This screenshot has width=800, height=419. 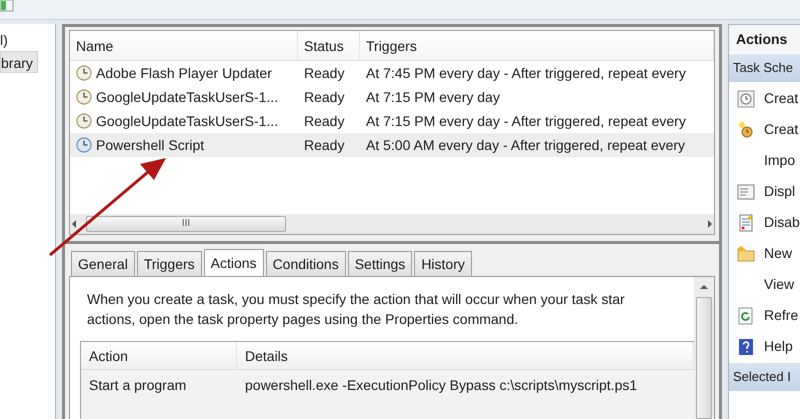 I want to click on task-row: GoogleUpdateTaskUserS-1... Ready At 7:15 PM every day - After triggered, repeat every, so click(x=392, y=121).